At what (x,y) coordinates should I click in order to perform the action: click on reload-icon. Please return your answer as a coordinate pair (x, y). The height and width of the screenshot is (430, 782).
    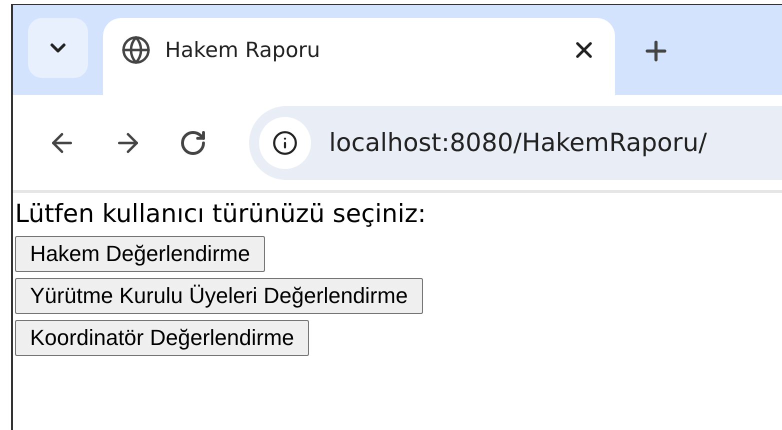
    Looking at the image, I should click on (193, 142).